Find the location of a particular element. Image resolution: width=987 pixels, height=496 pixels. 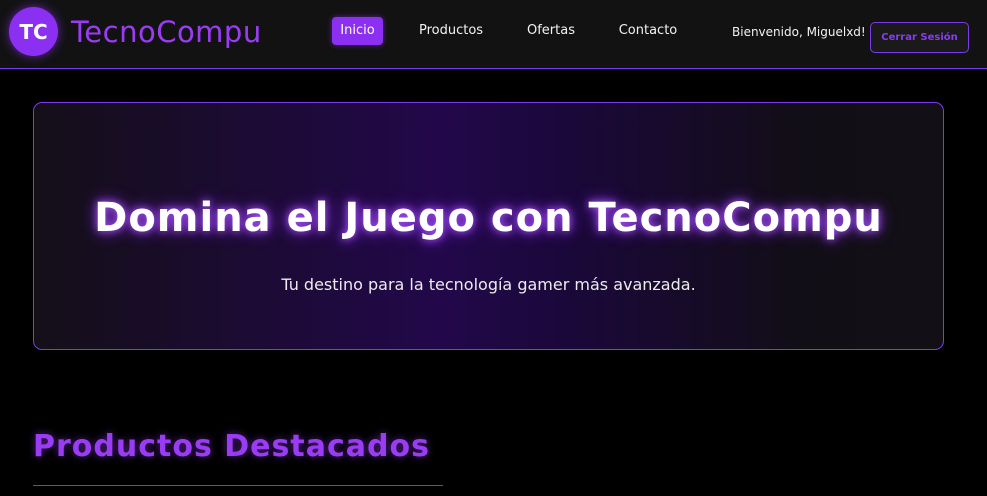

logo-badge: TC is located at coordinates (33, 31).